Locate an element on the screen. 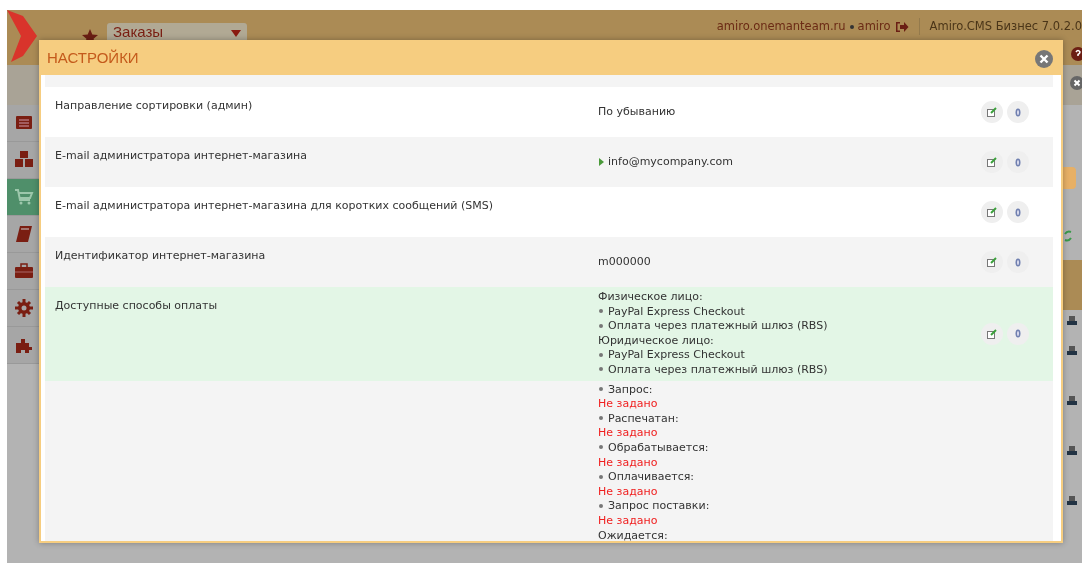 Image resolution: width=1082 pixels, height=563 pixels. book-icon is located at coordinates (23, 234).